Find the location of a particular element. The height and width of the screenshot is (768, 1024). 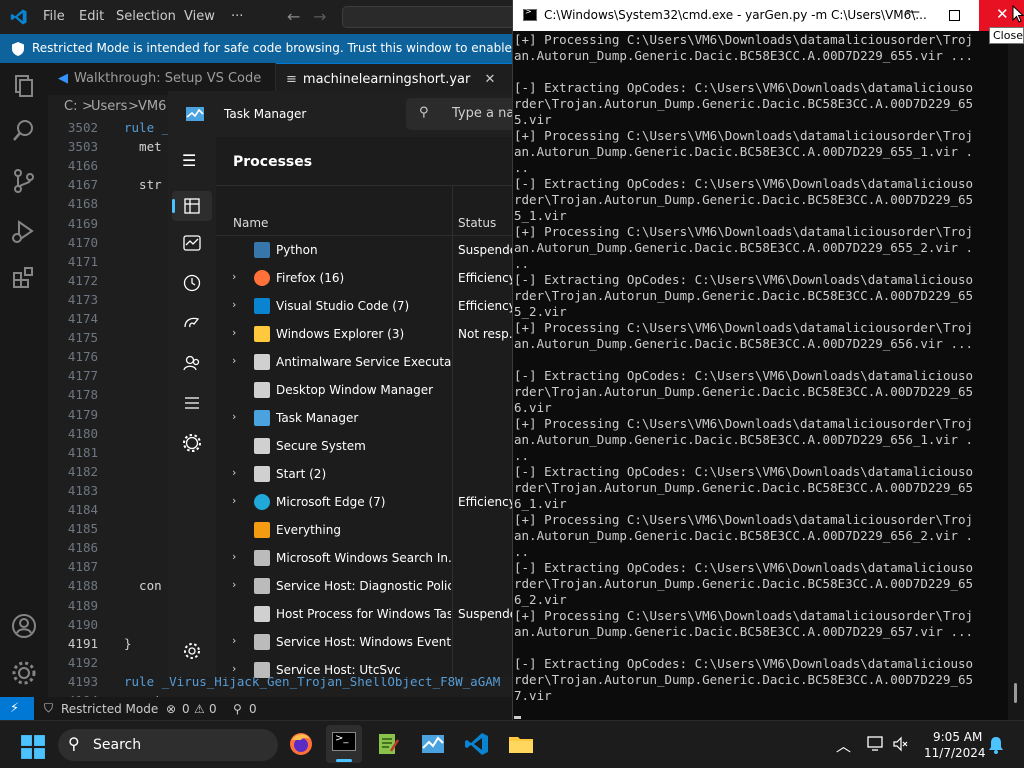

run-debug-icon is located at coordinates (24, 231).